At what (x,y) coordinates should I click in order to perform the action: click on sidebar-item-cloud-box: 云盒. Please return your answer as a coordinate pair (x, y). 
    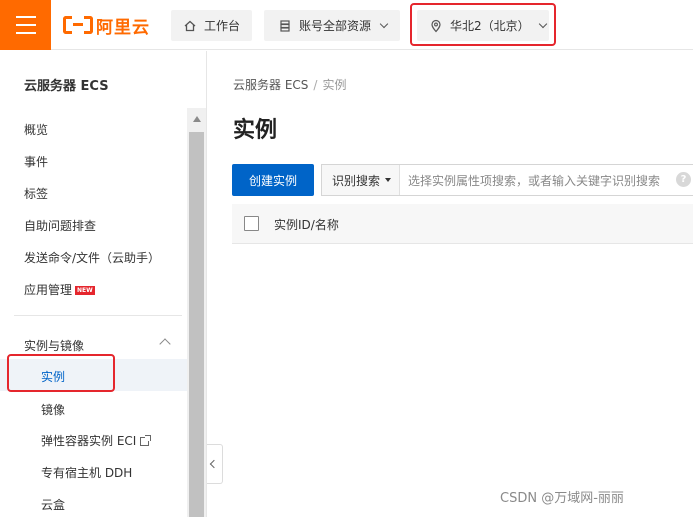
    Looking at the image, I should click on (53, 504).